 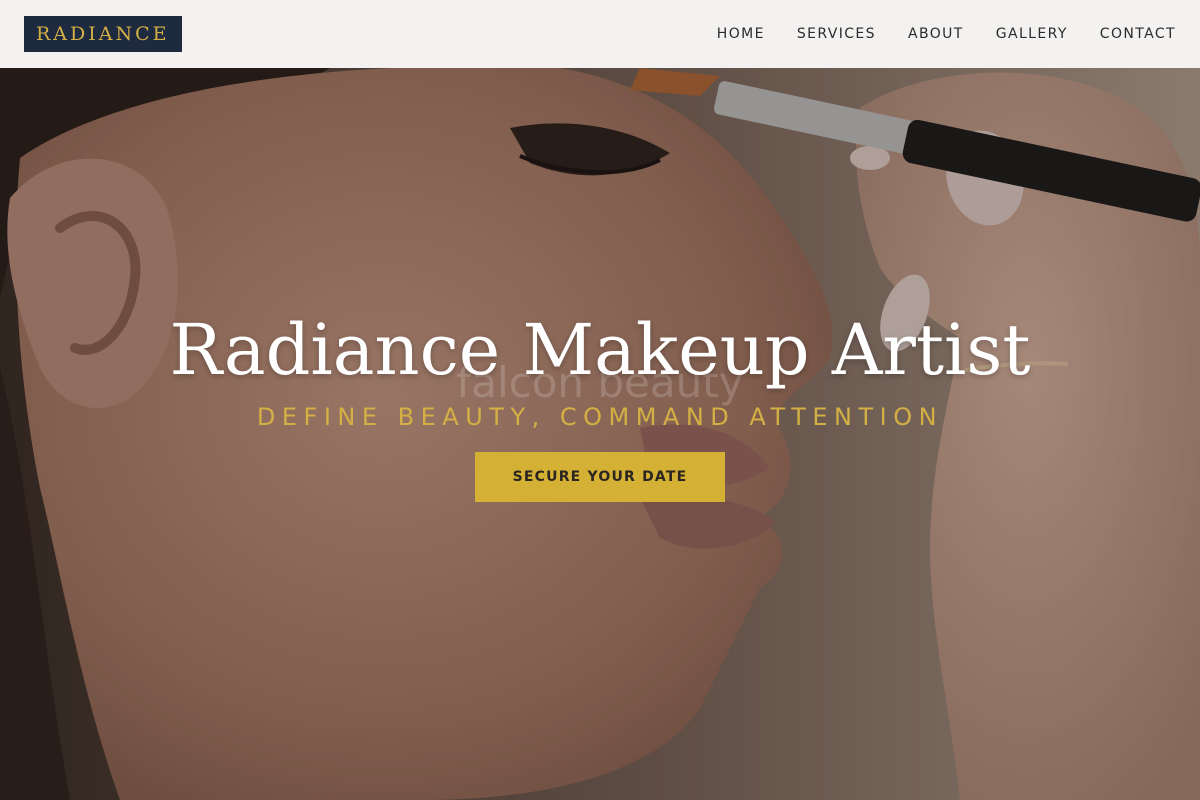 I want to click on nav-contact-link: CONTACT, so click(x=1138, y=34).